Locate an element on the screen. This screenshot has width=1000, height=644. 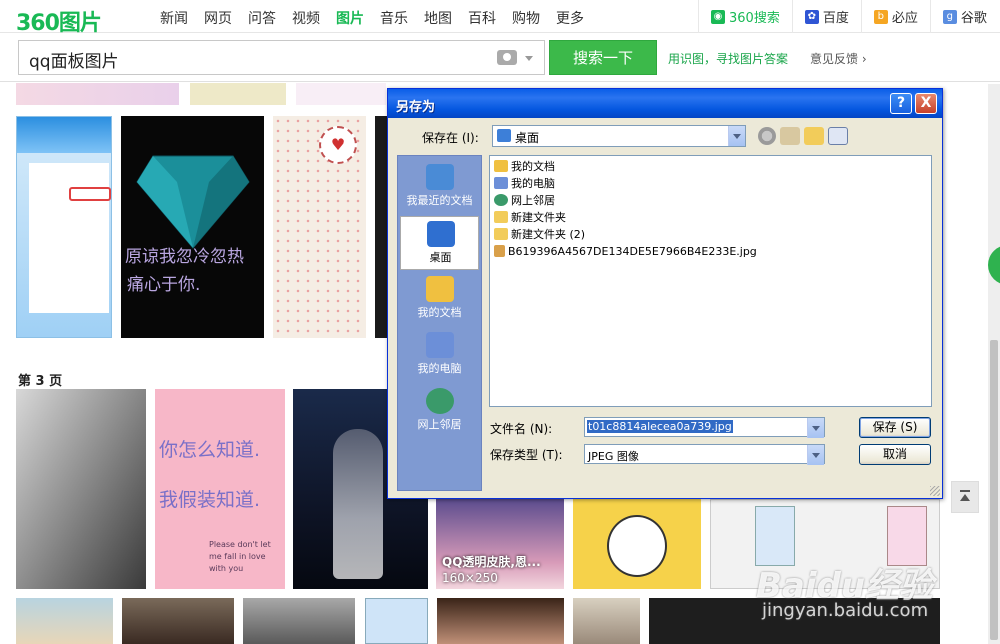
page-number-label: 第 3 页 is located at coordinates (40, 381).